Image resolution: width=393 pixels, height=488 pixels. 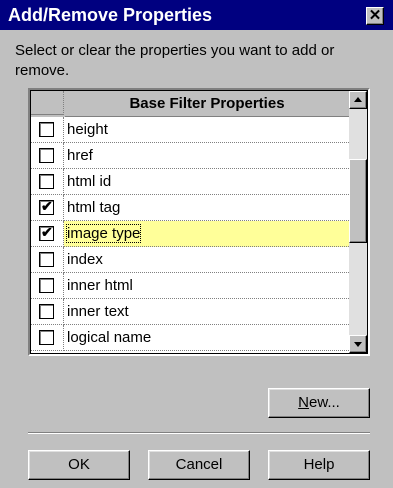 I want to click on property-label-cell: logical name, so click(x=206, y=338).